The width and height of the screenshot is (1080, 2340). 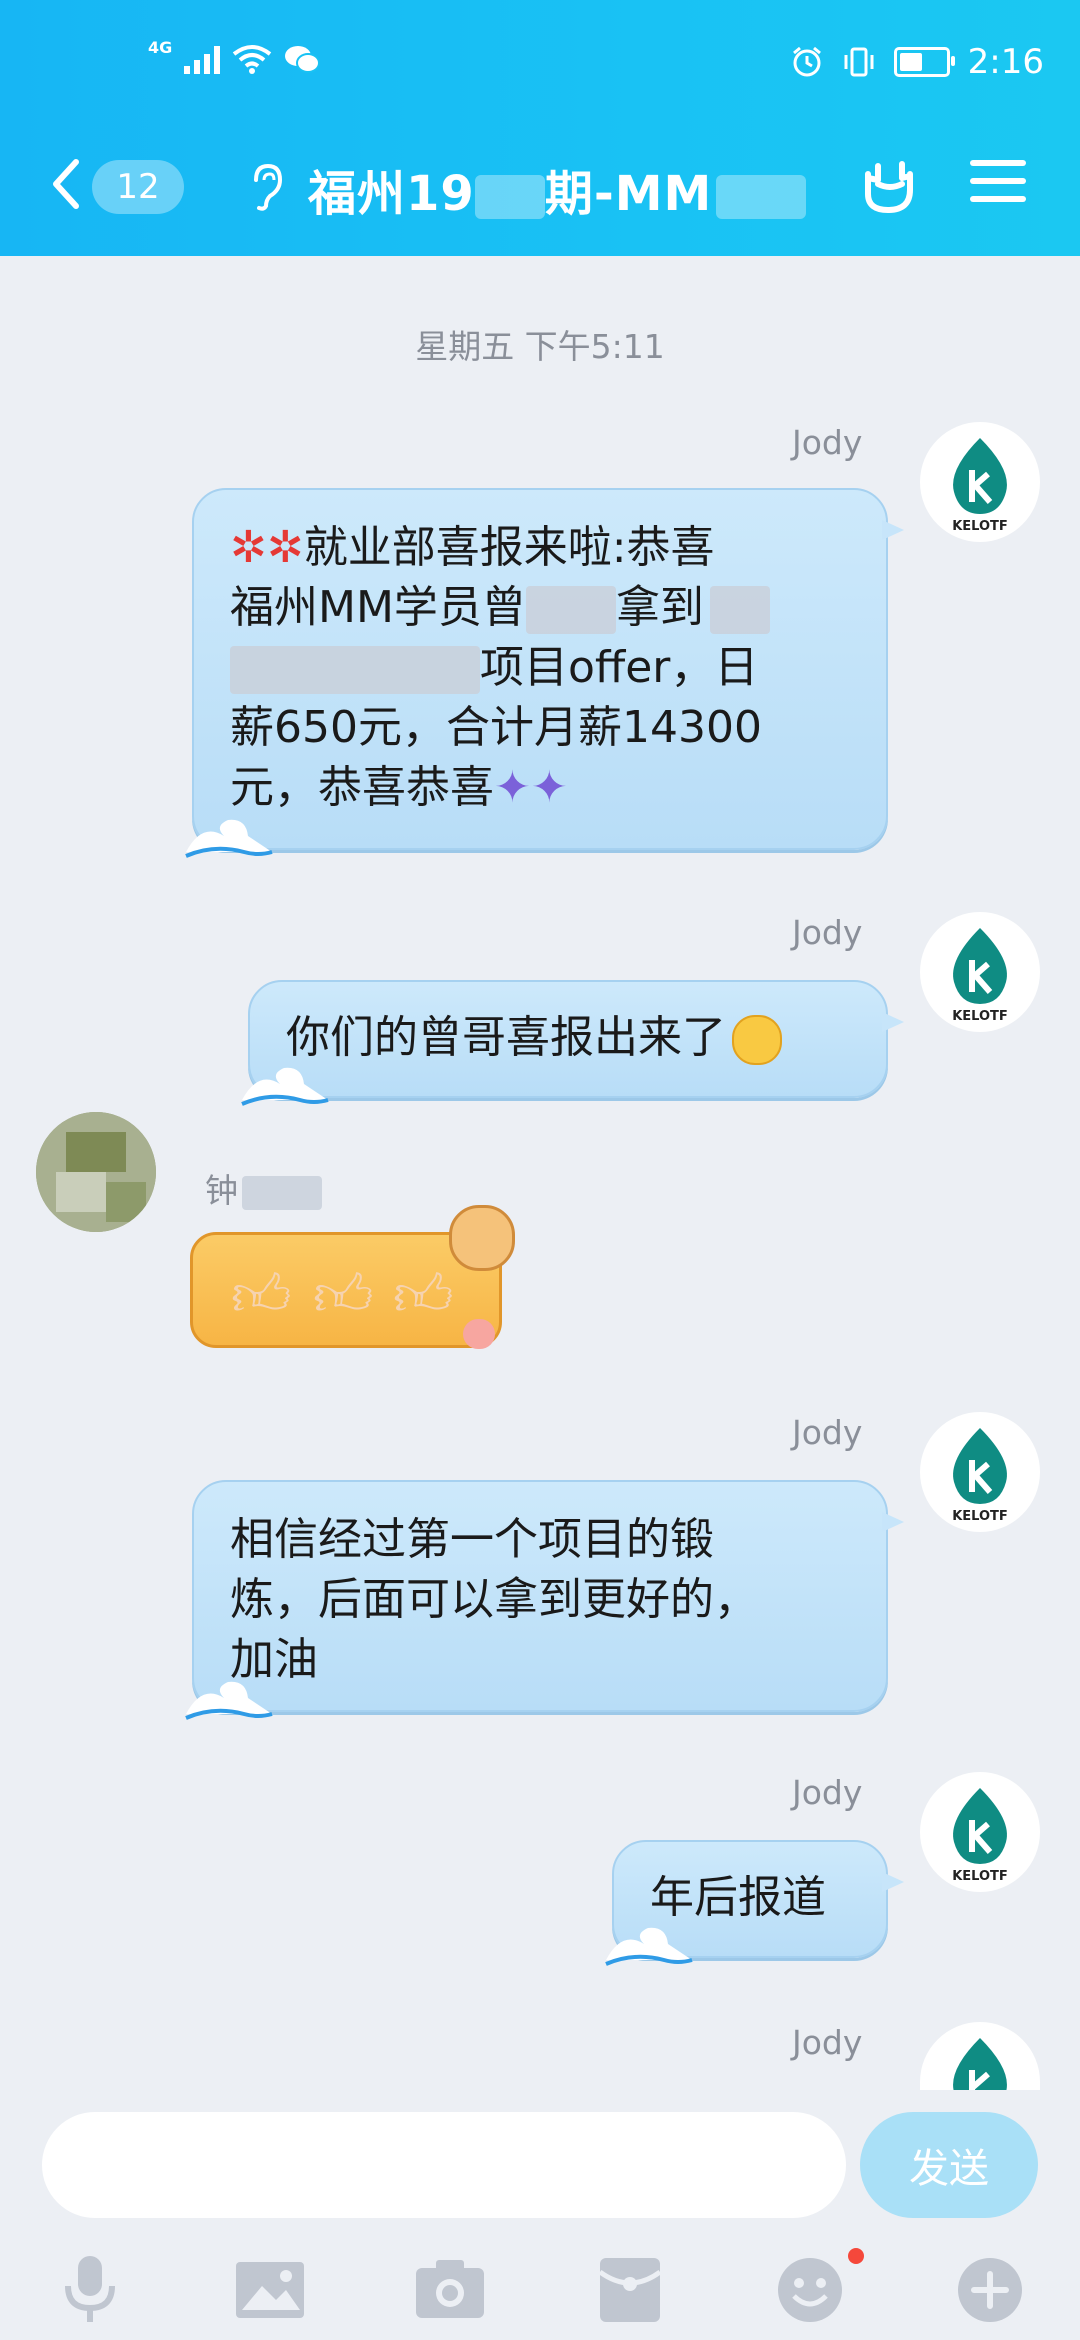 What do you see at coordinates (96, 1172) in the screenshot?
I see `avatar-user-blurred` at bounding box center [96, 1172].